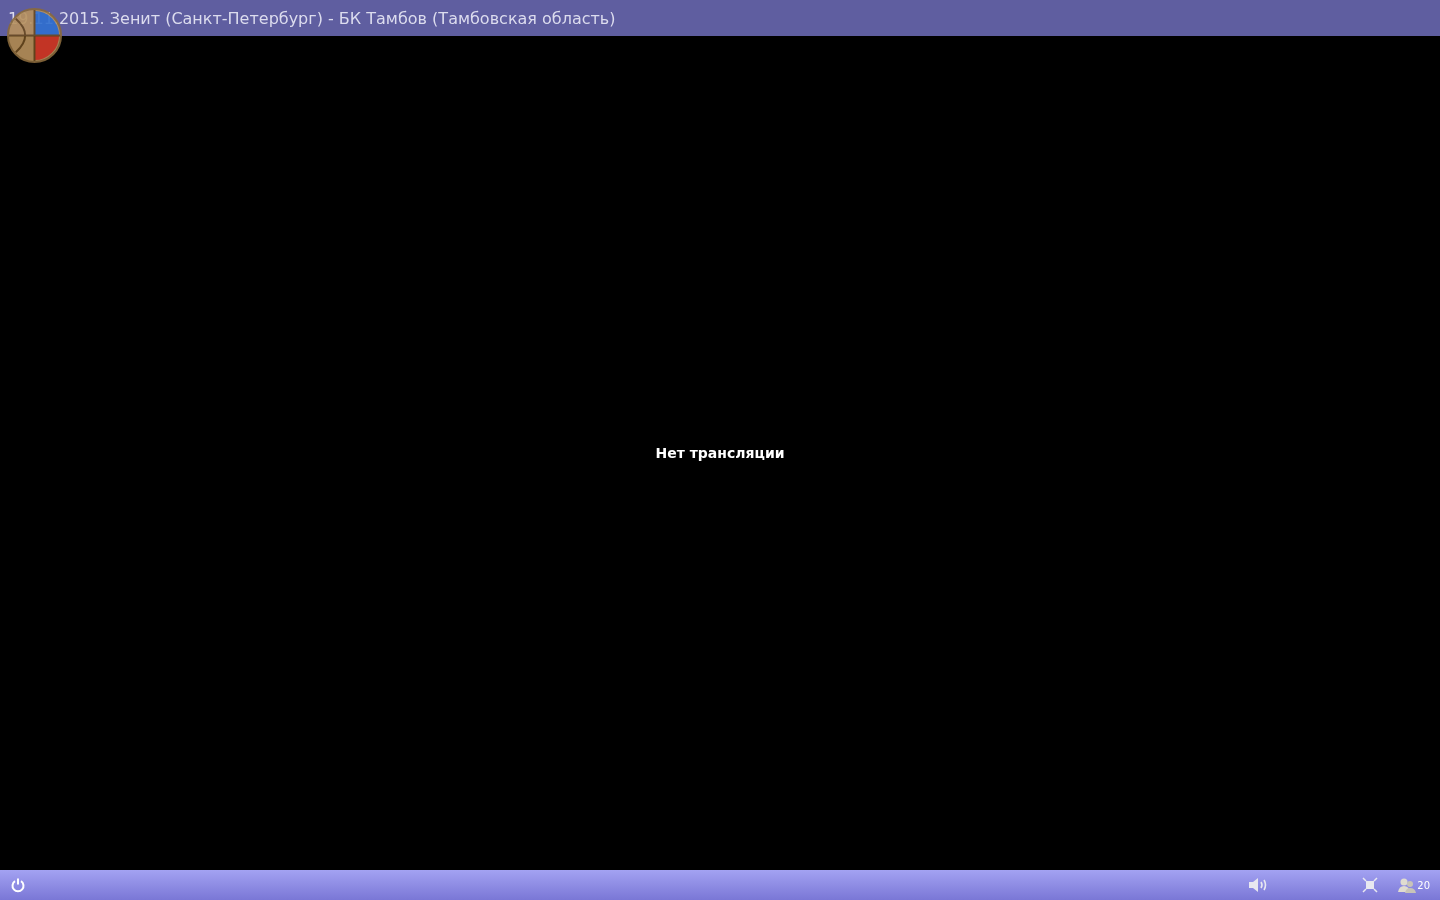 The width and height of the screenshot is (1440, 900). Describe the element at coordinates (18, 885) in the screenshot. I see `power-icon` at that location.